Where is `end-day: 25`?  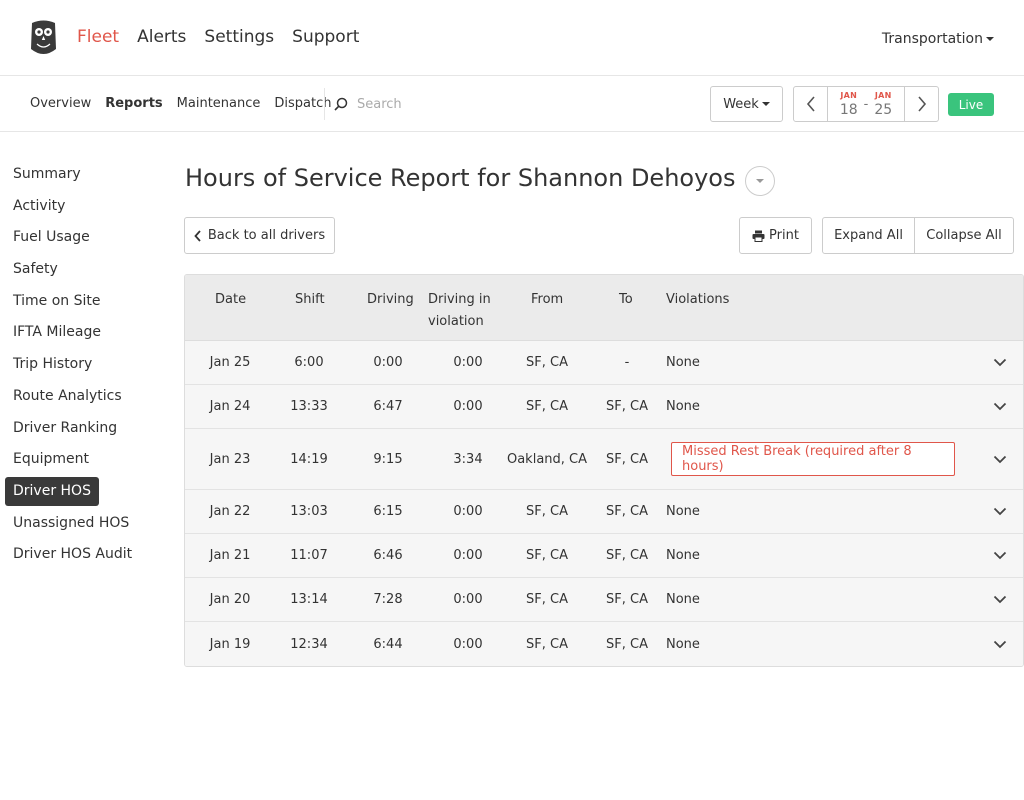 end-day: 25 is located at coordinates (883, 109).